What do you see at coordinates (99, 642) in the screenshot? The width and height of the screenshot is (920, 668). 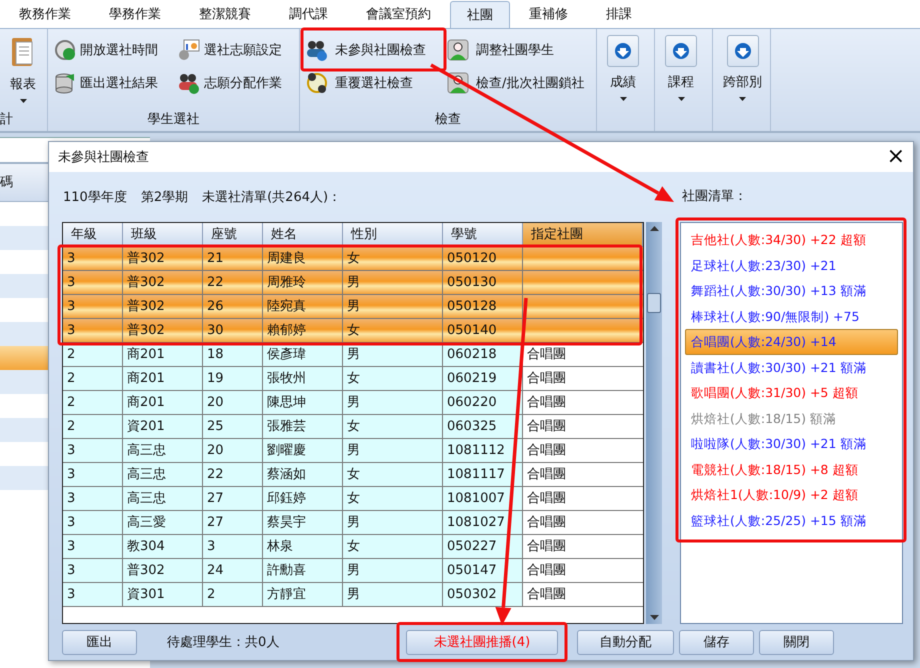 I see `export-button: 匯出` at bounding box center [99, 642].